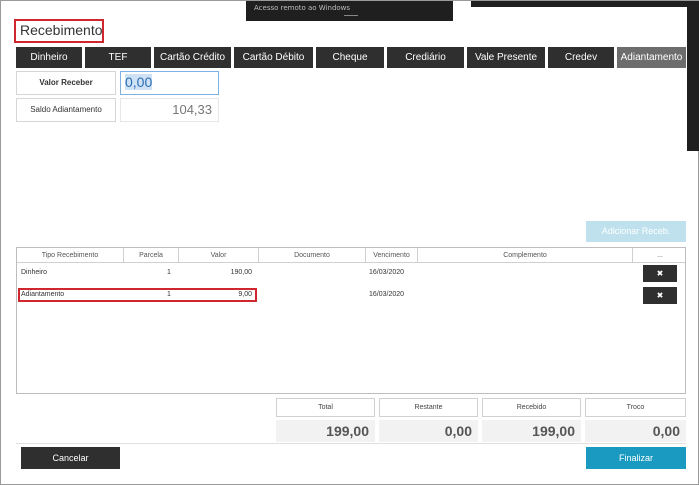  I want to click on tab-cartao-debito: Cartão Débito, so click(273, 57).